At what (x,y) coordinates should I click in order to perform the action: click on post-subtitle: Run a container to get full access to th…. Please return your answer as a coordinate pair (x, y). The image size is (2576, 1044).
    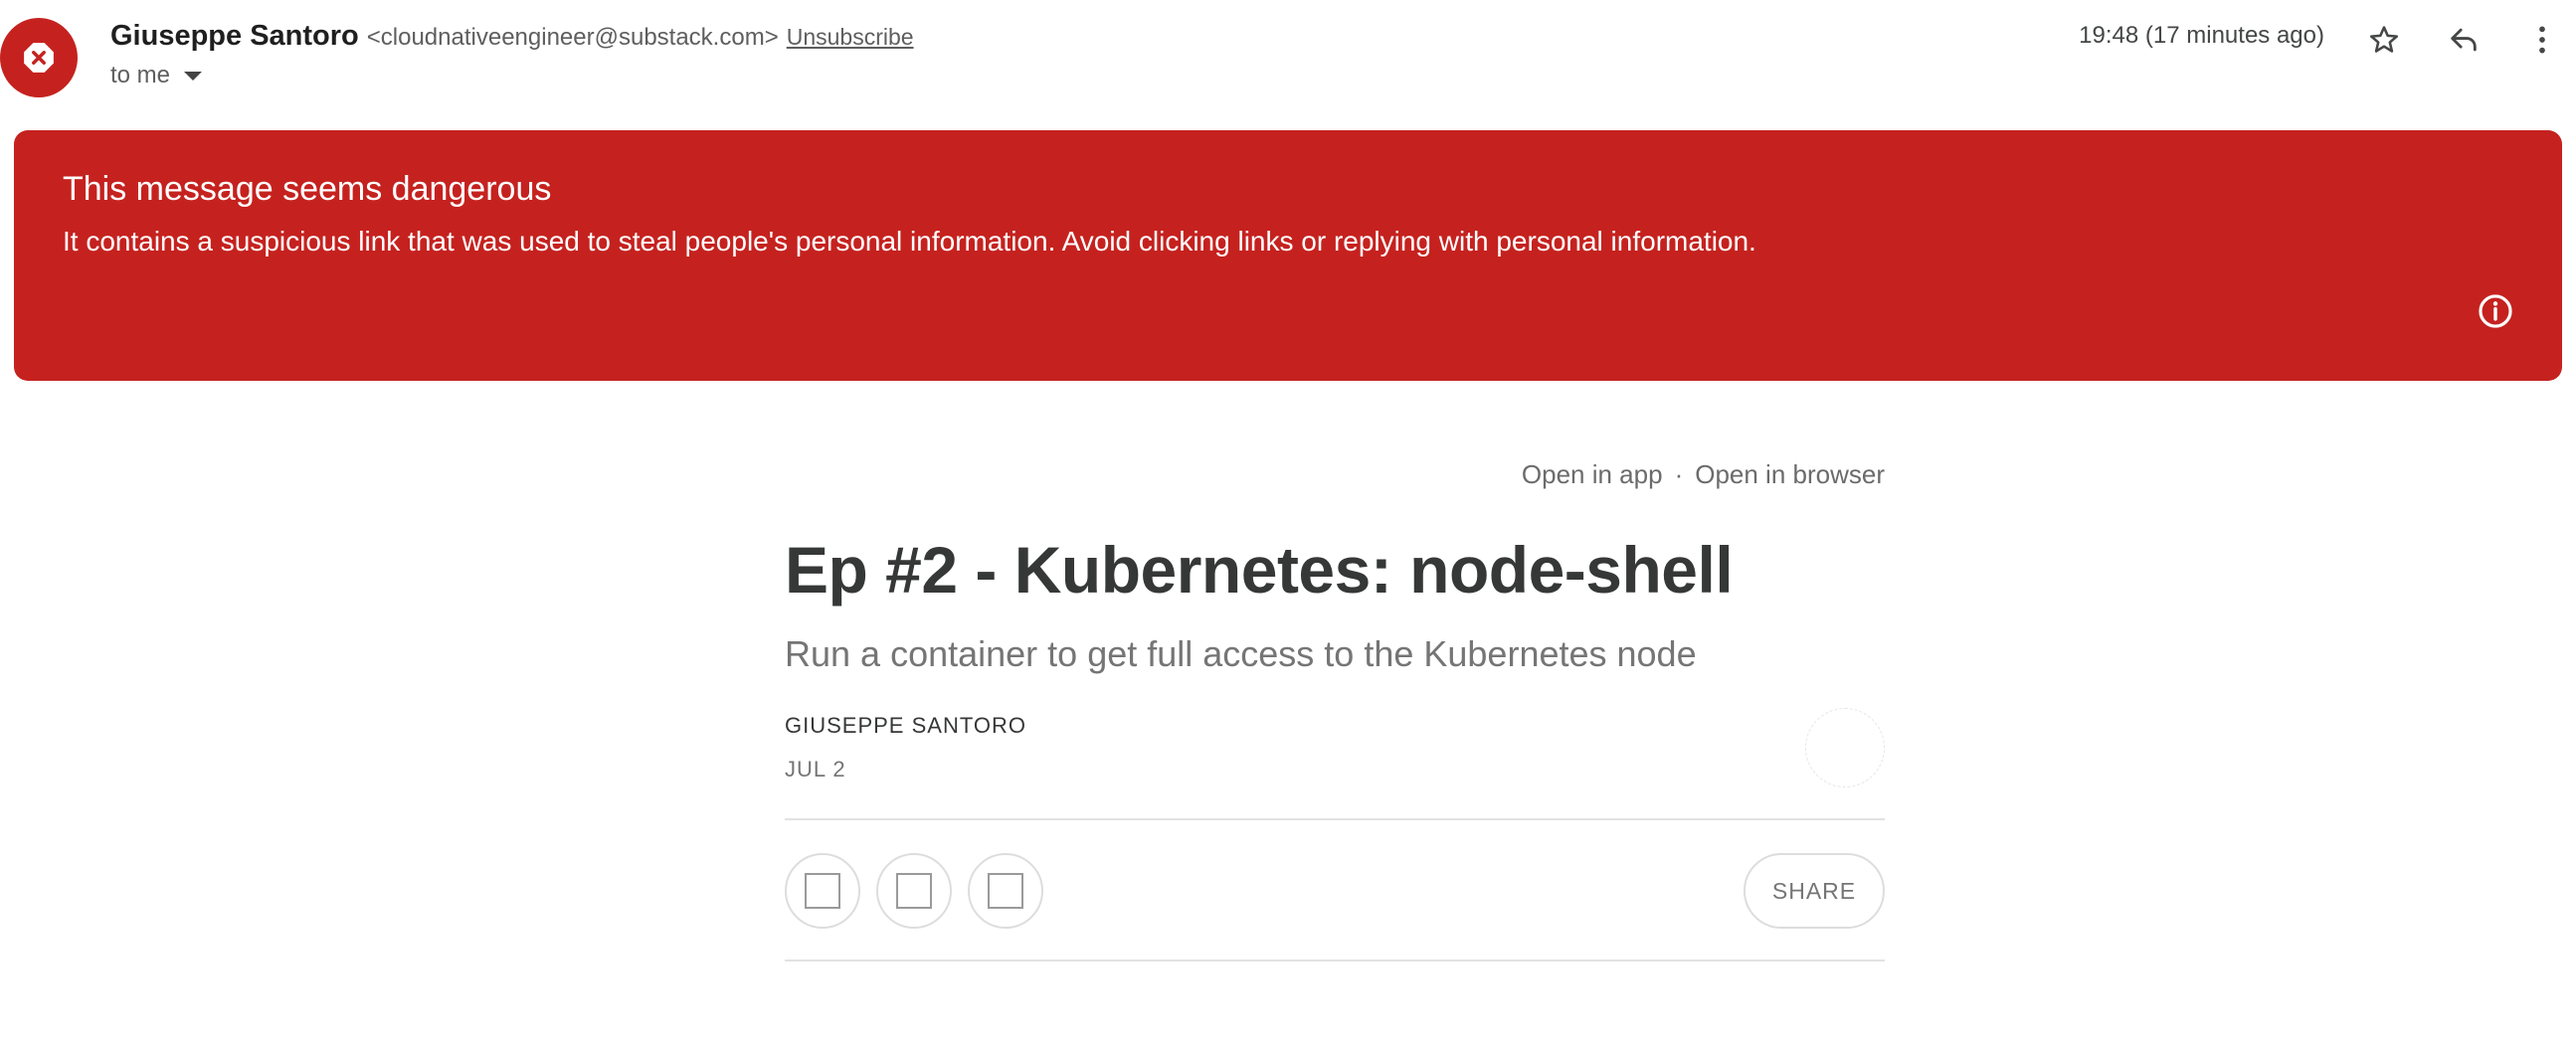
    Looking at the image, I should click on (1241, 654).